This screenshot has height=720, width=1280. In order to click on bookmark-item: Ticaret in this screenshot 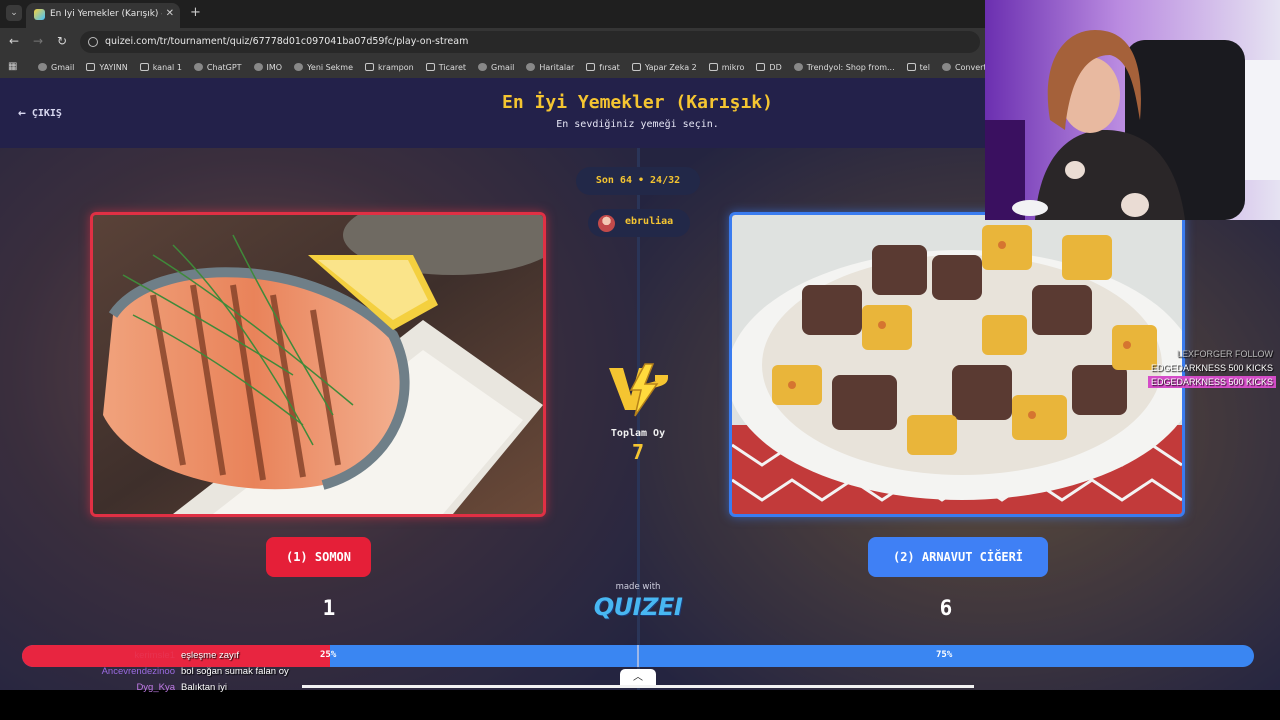, I will do `click(446, 67)`.